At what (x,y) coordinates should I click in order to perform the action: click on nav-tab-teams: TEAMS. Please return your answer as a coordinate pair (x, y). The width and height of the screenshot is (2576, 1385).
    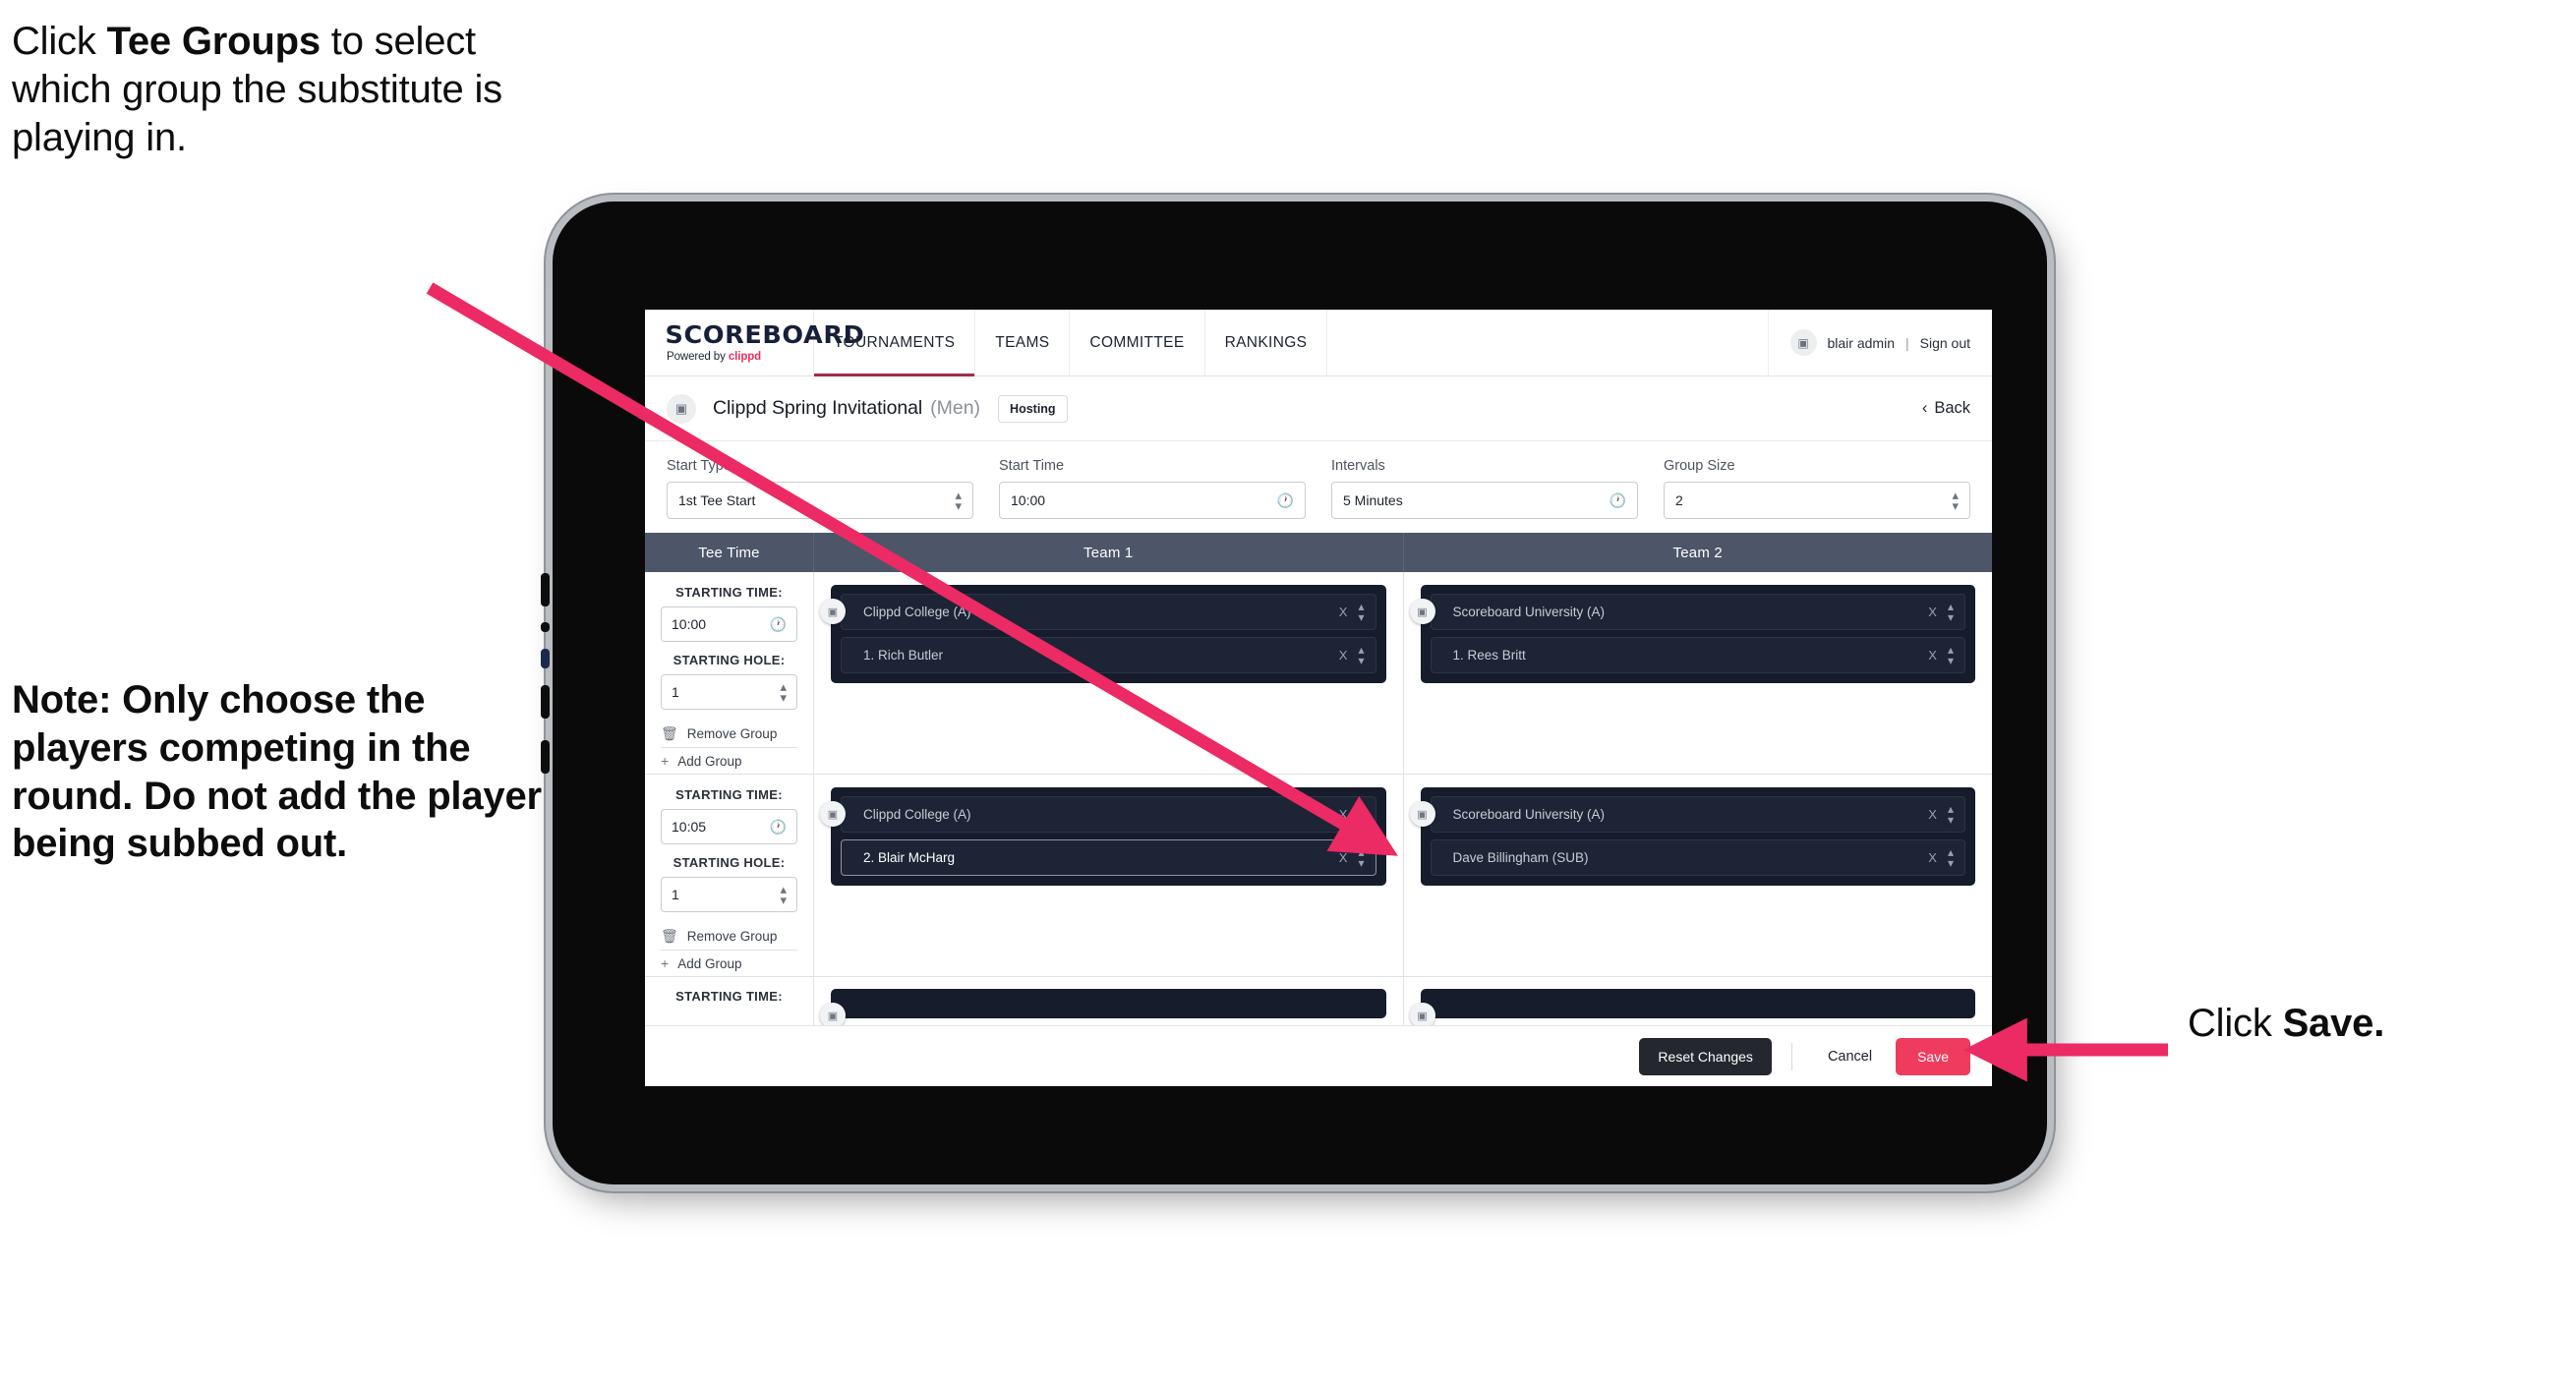
    Looking at the image, I should click on (1023, 343).